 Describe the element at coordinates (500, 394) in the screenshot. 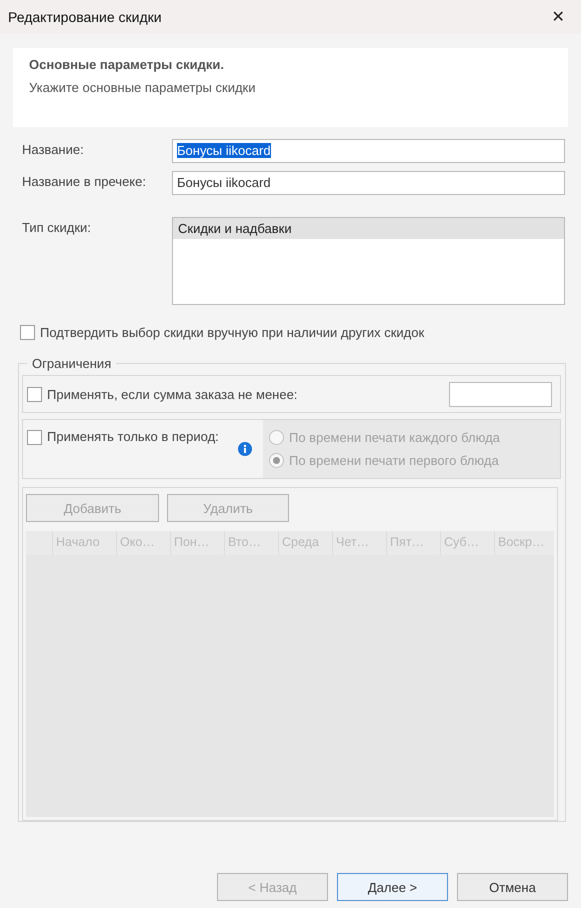

I see `input-field` at that location.